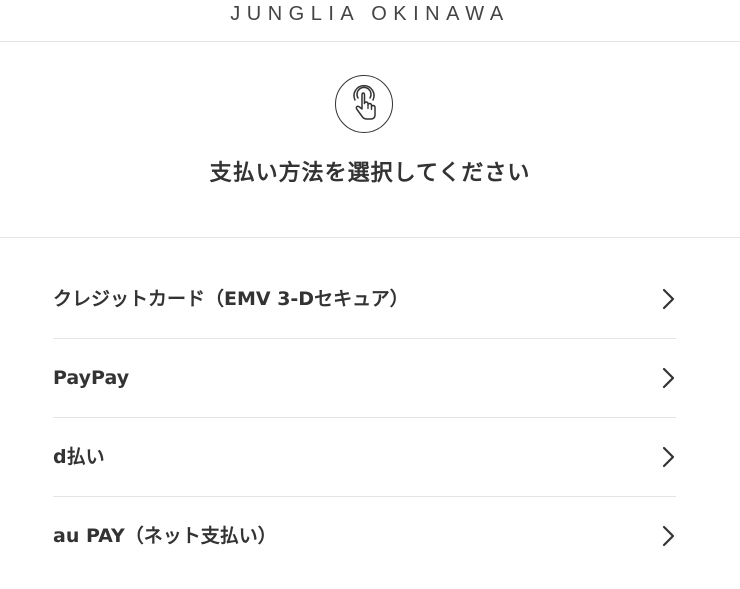 This screenshot has width=740, height=589. What do you see at coordinates (79, 457) in the screenshot?
I see `payment-method-label: d払い` at bounding box center [79, 457].